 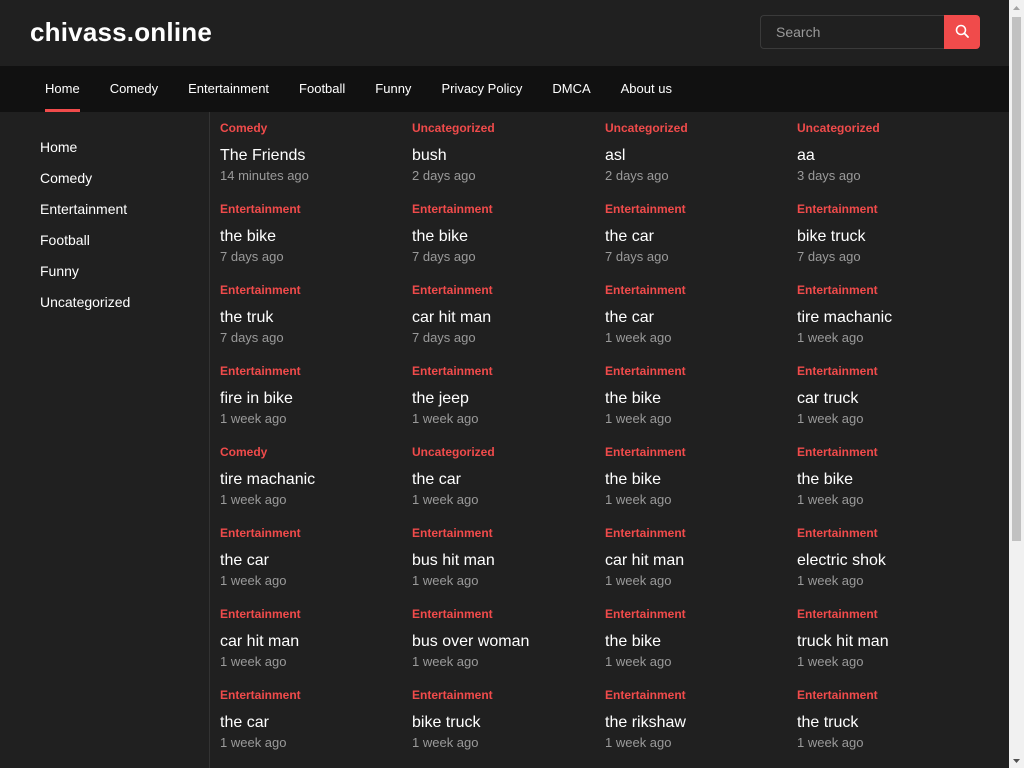 I want to click on post-title-link: truck hit man, so click(x=893, y=642).